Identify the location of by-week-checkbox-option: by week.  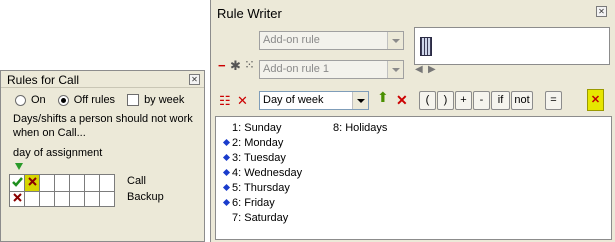
(155, 100).